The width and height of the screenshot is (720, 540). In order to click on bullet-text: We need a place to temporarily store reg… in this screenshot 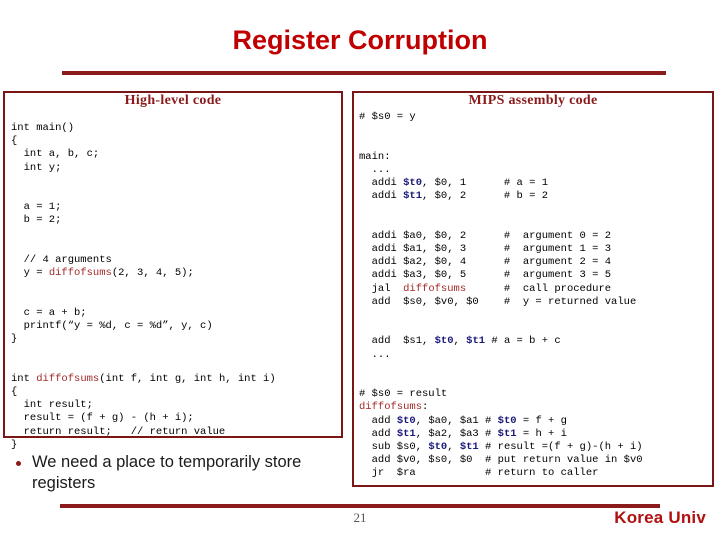, I will do `click(167, 472)`.